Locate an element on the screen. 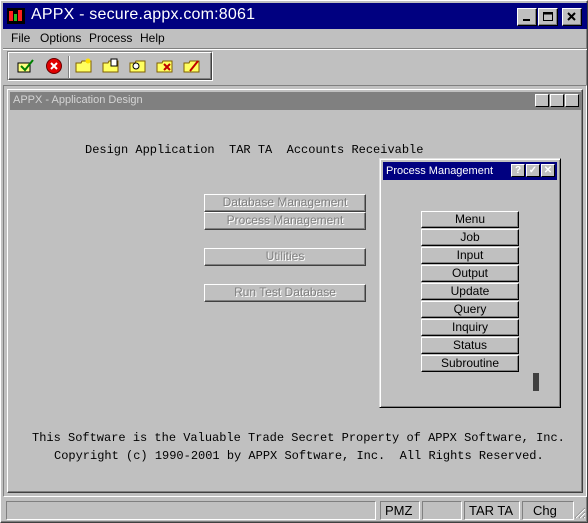  folder-new-icon is located at coordinates (84, 66).